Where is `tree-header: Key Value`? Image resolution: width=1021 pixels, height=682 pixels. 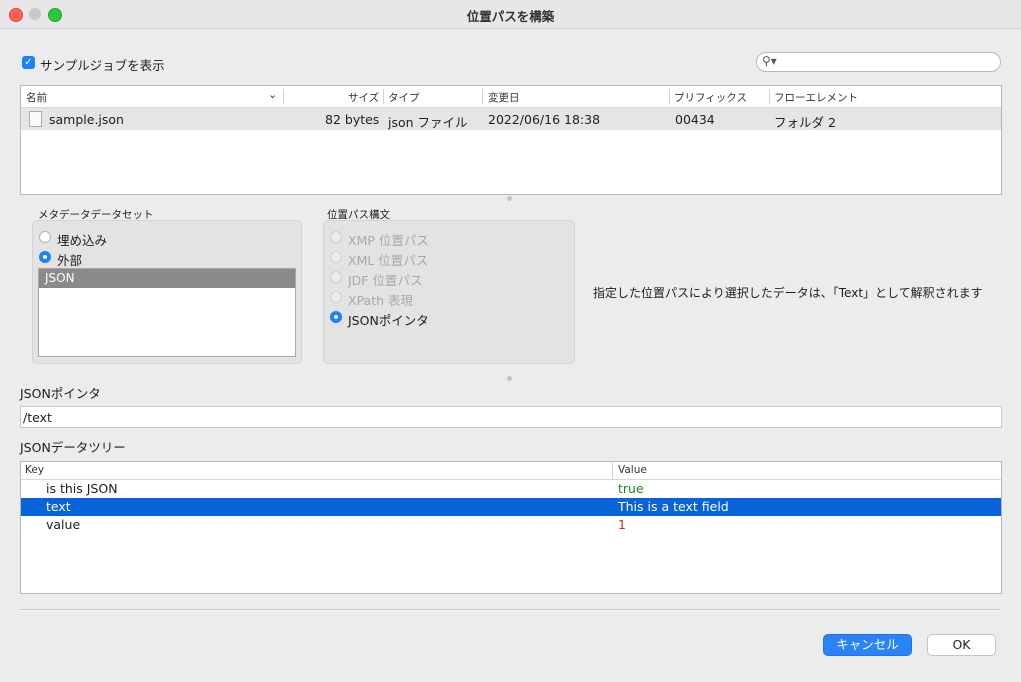
tree-header: Key Value is located at coordinates (511, 471).